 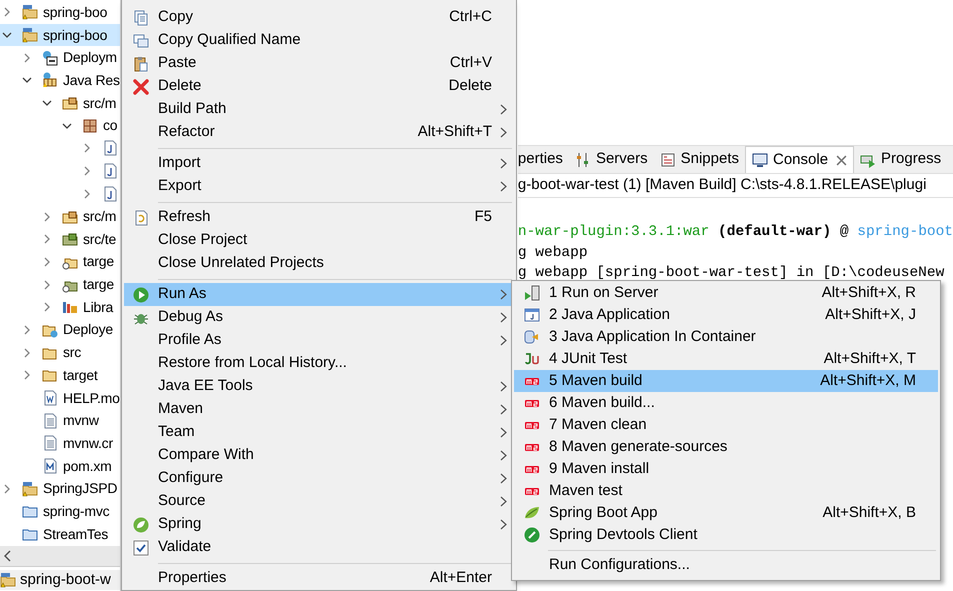 What do you see at coordinates (60, 239) in the screenshot?
I see `tree-item: src/te` at bounding box center [60, 239].